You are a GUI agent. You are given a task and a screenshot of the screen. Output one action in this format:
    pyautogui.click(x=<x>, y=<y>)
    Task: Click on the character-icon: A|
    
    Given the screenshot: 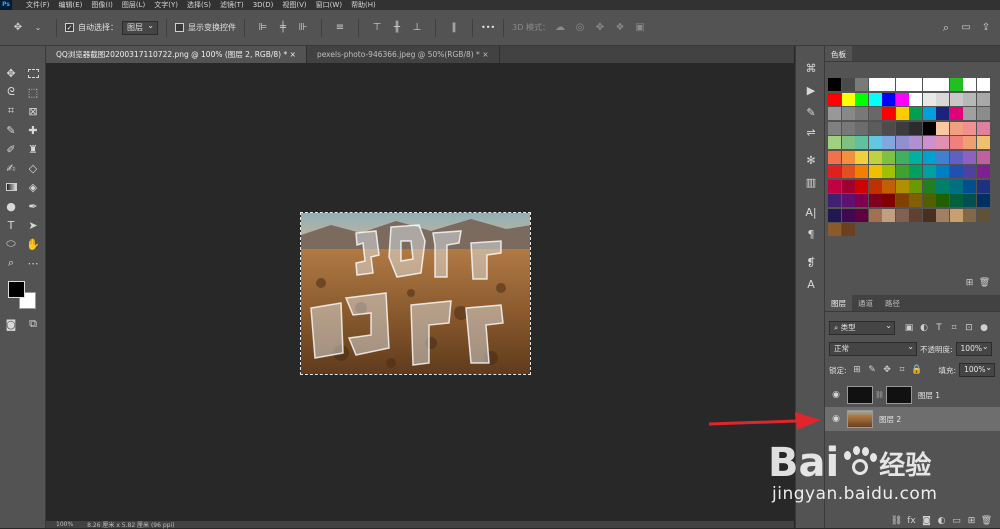 What is the action you would take?
    pyautogui.click(x=811, y=212)
    